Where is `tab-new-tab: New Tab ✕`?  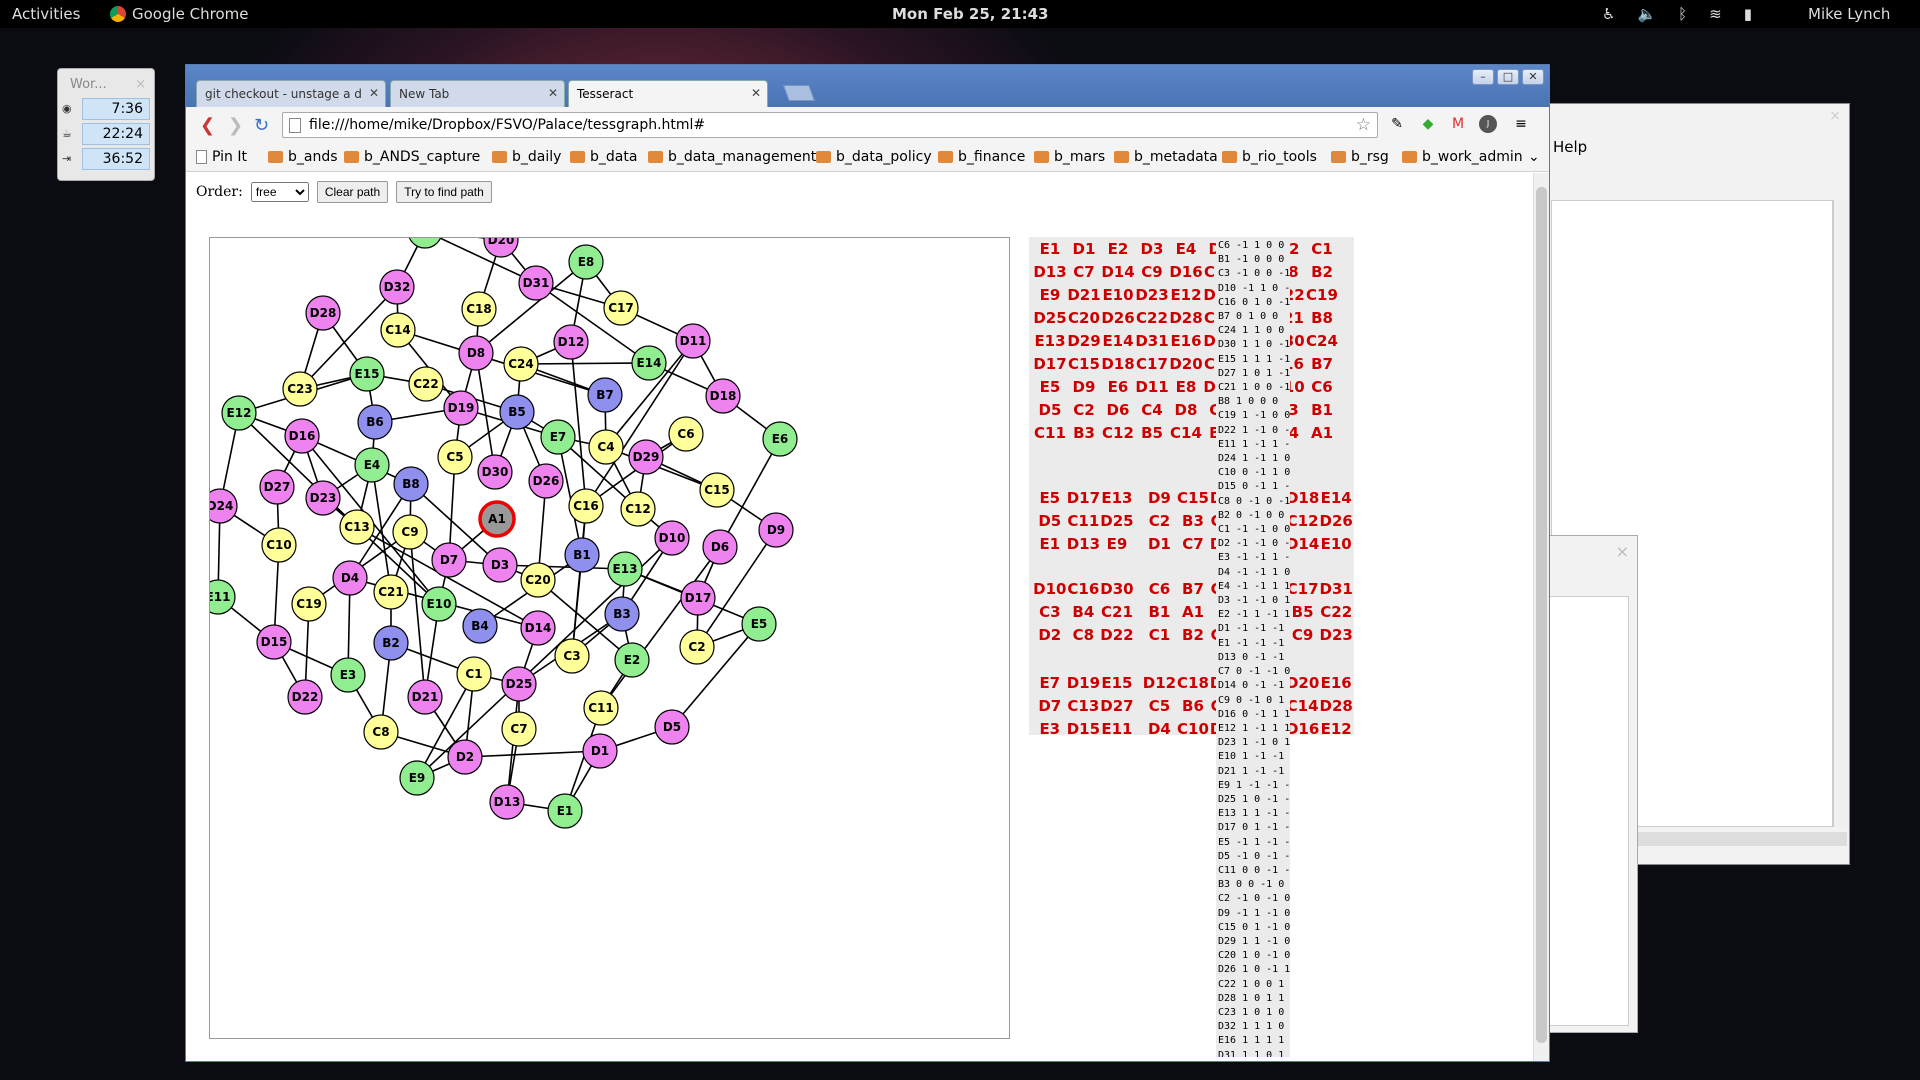 tab-new-tab: New Tab ✕ is located at coordinates (477, 93).